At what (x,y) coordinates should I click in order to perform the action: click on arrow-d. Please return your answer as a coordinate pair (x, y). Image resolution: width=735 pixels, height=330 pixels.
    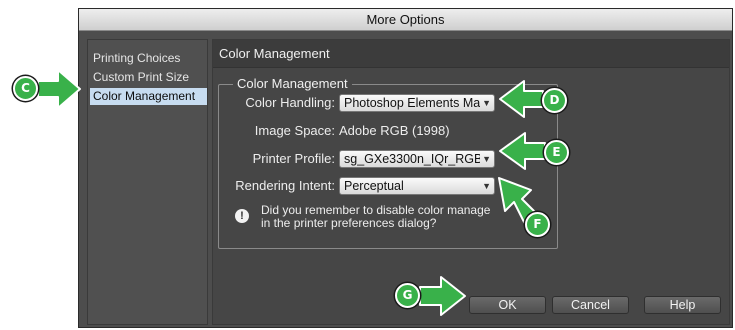
    Looking at the image, I should click on (521, 99).